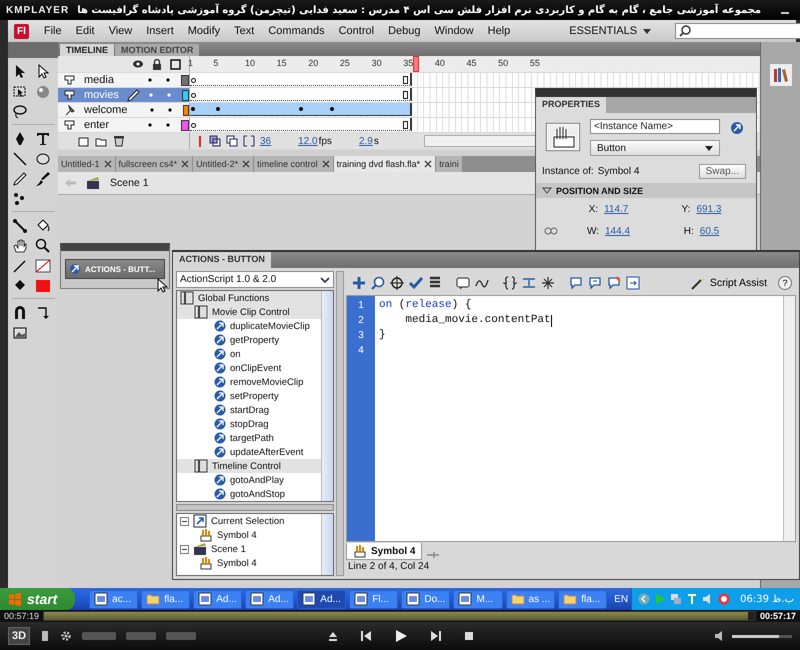 The width and height of the screenshot is (800, 650). I want to click on panel-tab: MOTION EDITOR, so click(157, 50).